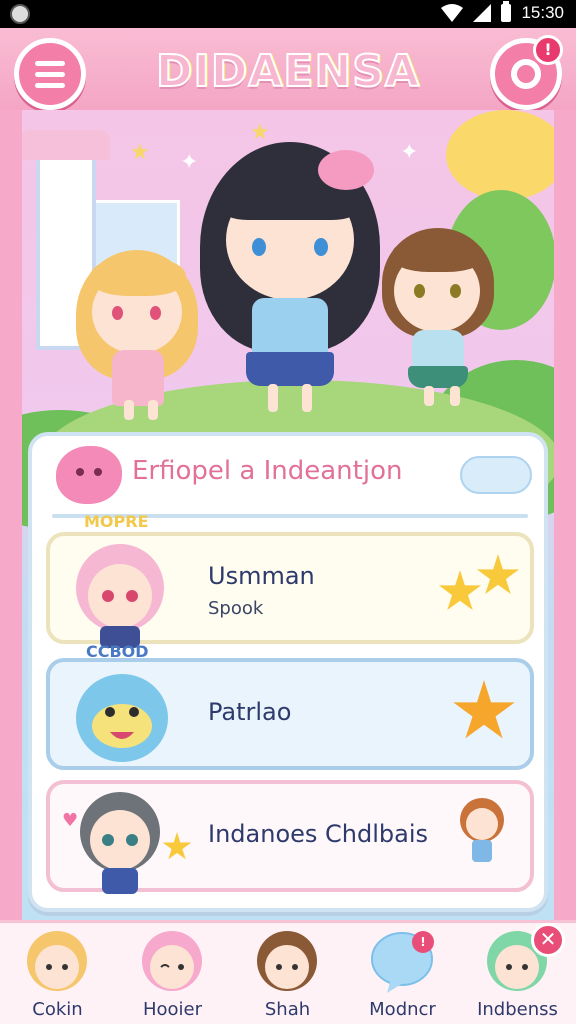  What do you see at coordinates (402, 973) in the screenshot?
I see `nav-item-modncr: ! Modncr` at bounding box center [402, 973].